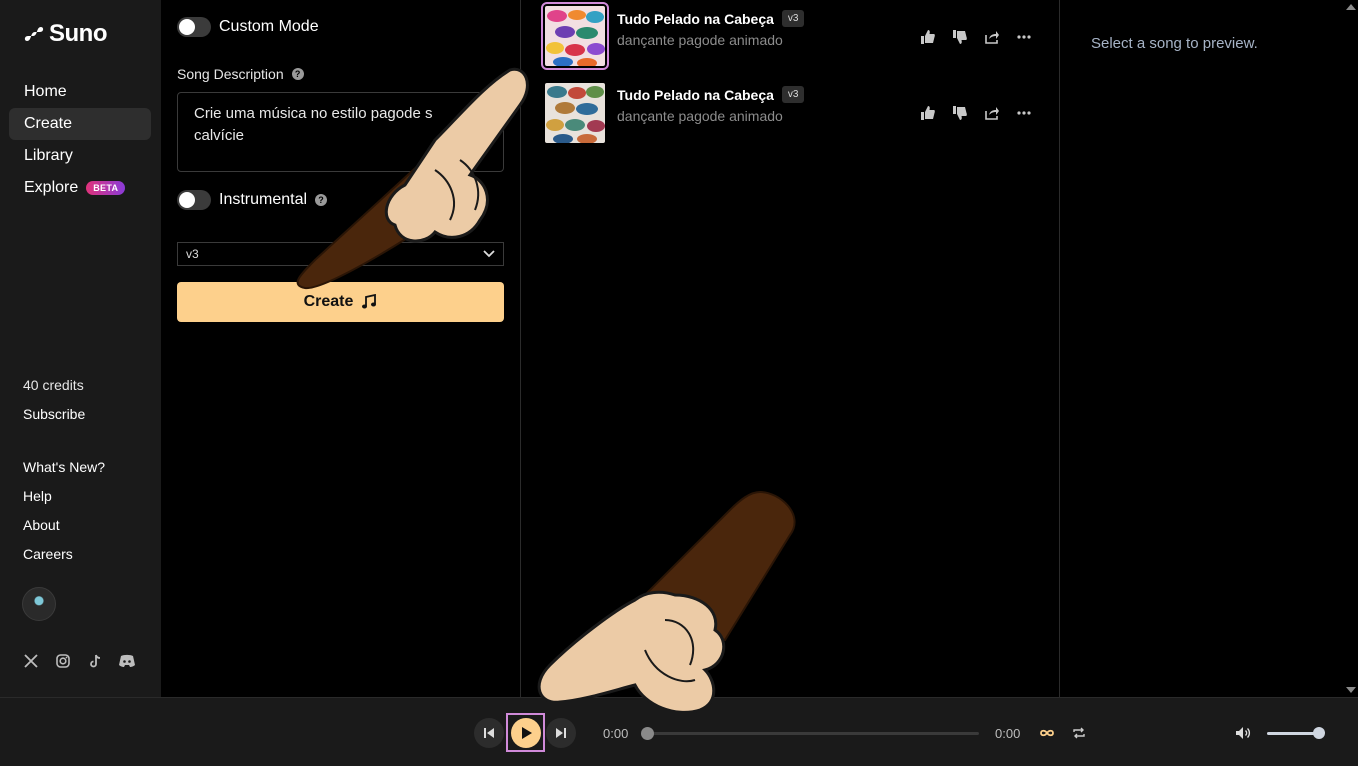 The height and width of the screenshot is (766, 1358). I want to click on discord-icon, so click(127, 661).